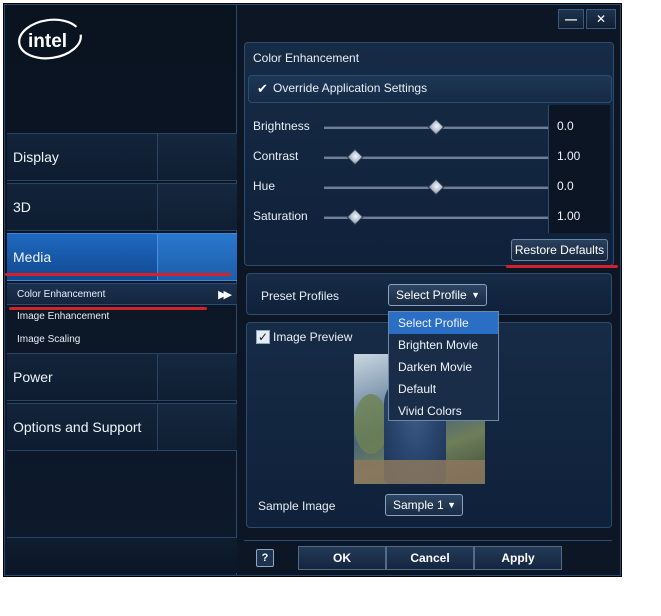 The image size is (661, 616). I want to click on slider-value-contrast: 1.00, so click(569, 156).